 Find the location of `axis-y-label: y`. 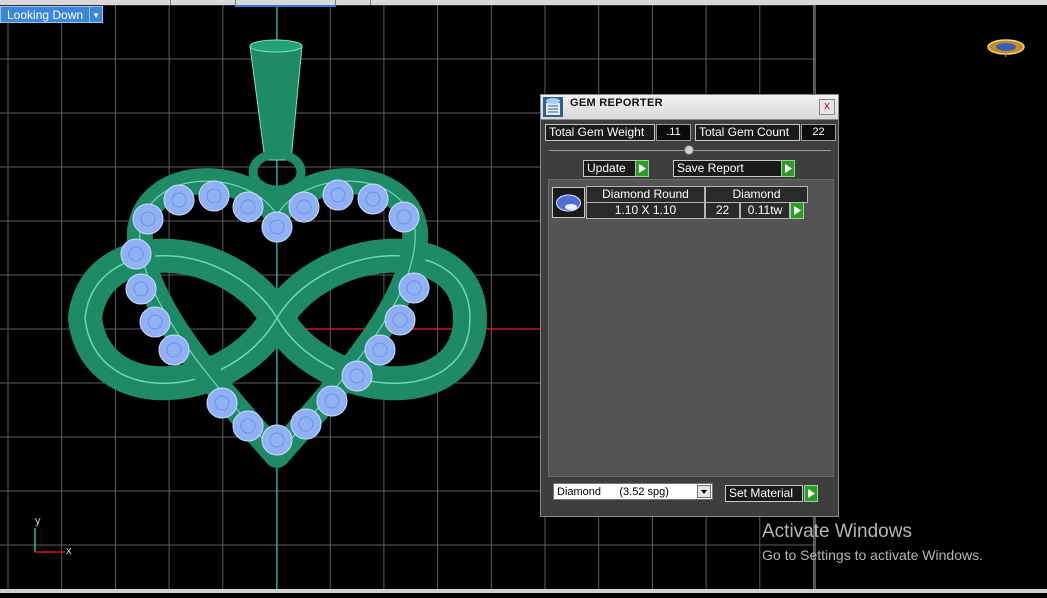

axis-y-label: y is located at coordinates (38, 521).